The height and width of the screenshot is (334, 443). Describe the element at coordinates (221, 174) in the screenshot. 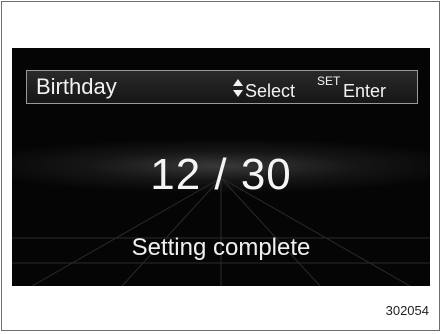

I see `birthday-date-value: 12 / 30` at that location.